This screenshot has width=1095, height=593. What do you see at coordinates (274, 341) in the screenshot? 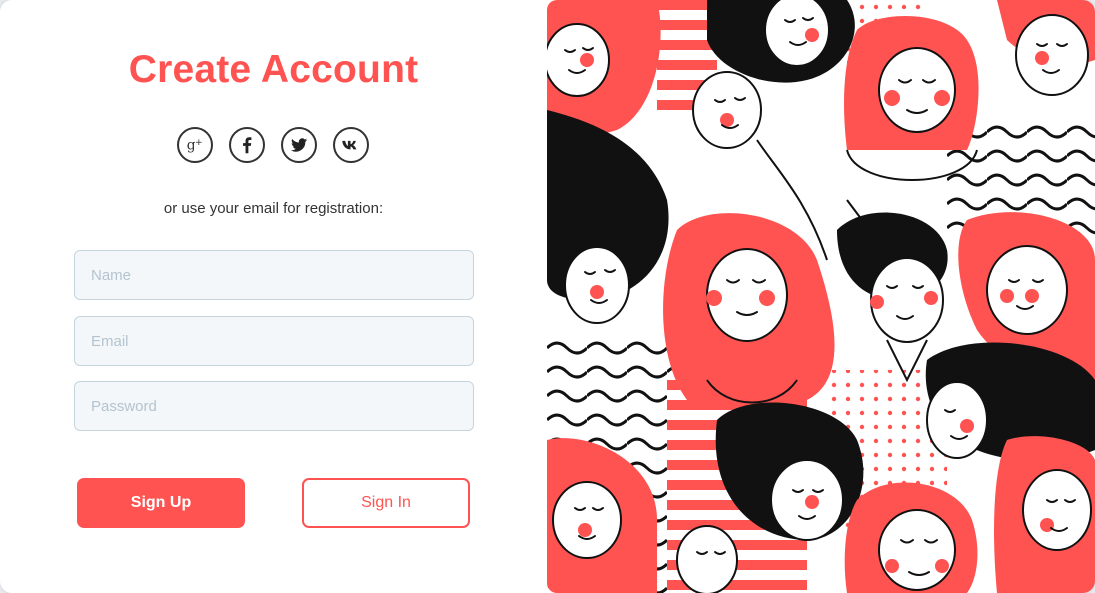
I see `email-input` at bounding box center [274, 341].